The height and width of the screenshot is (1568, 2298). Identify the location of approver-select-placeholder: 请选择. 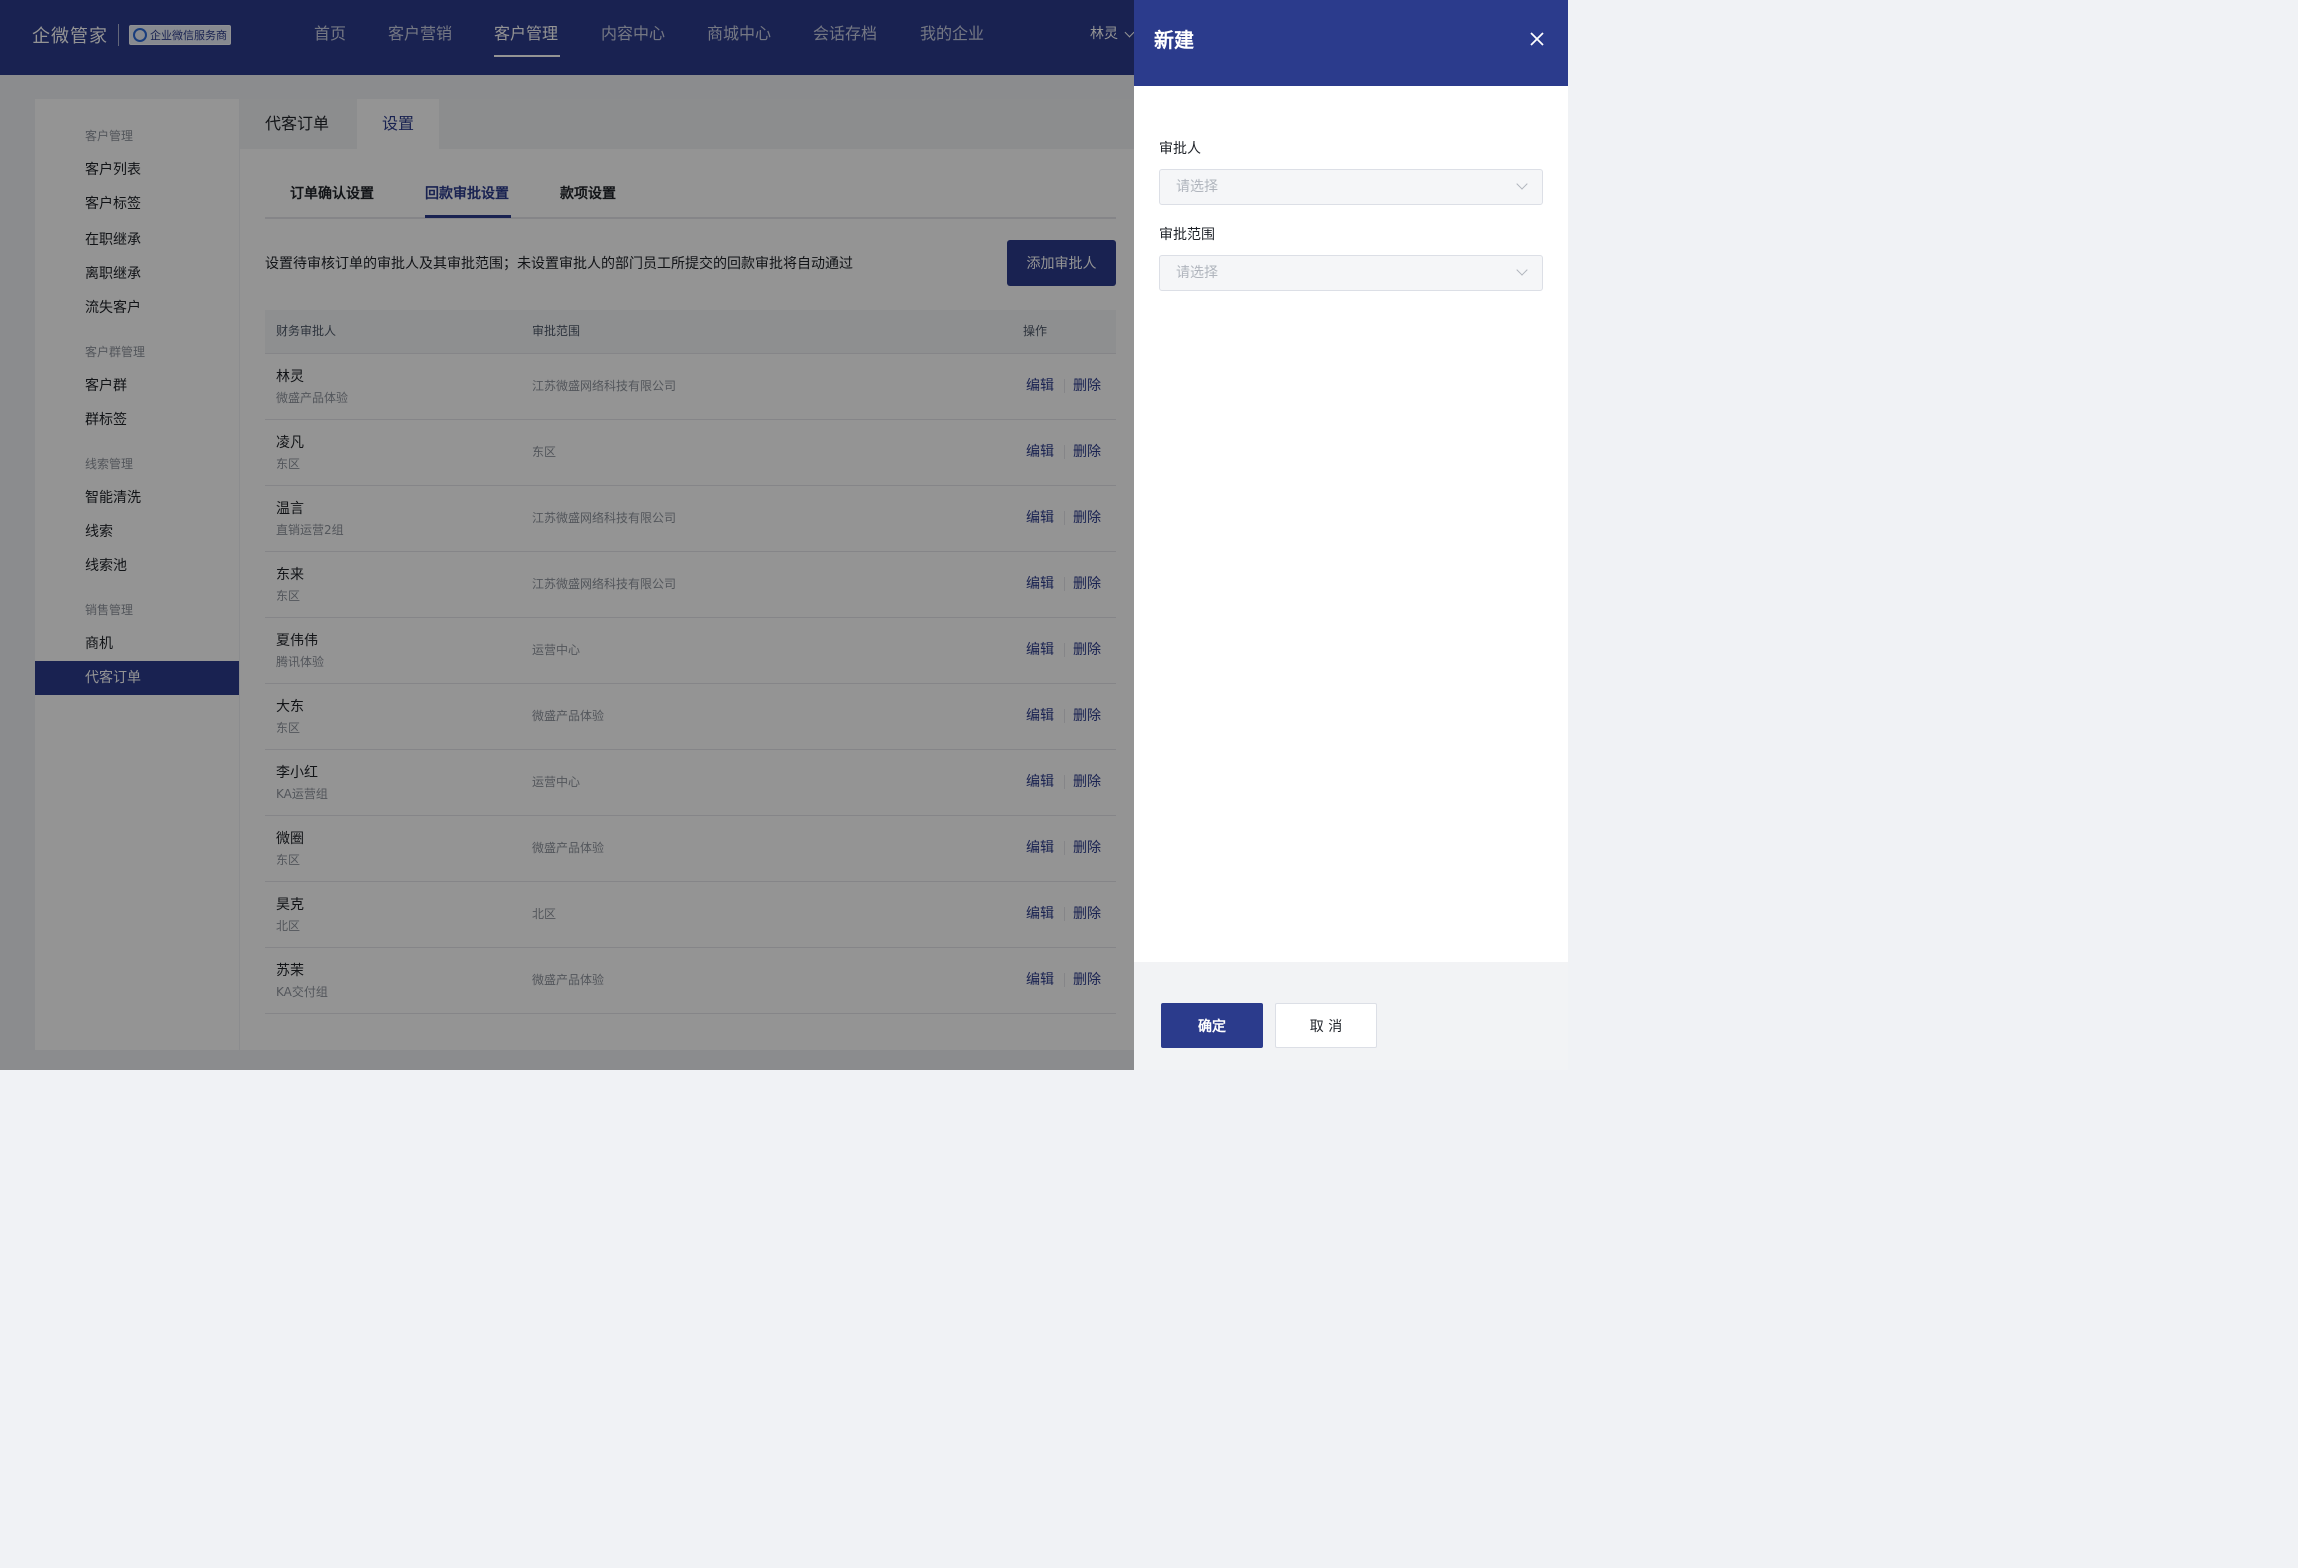
(1197, 187).